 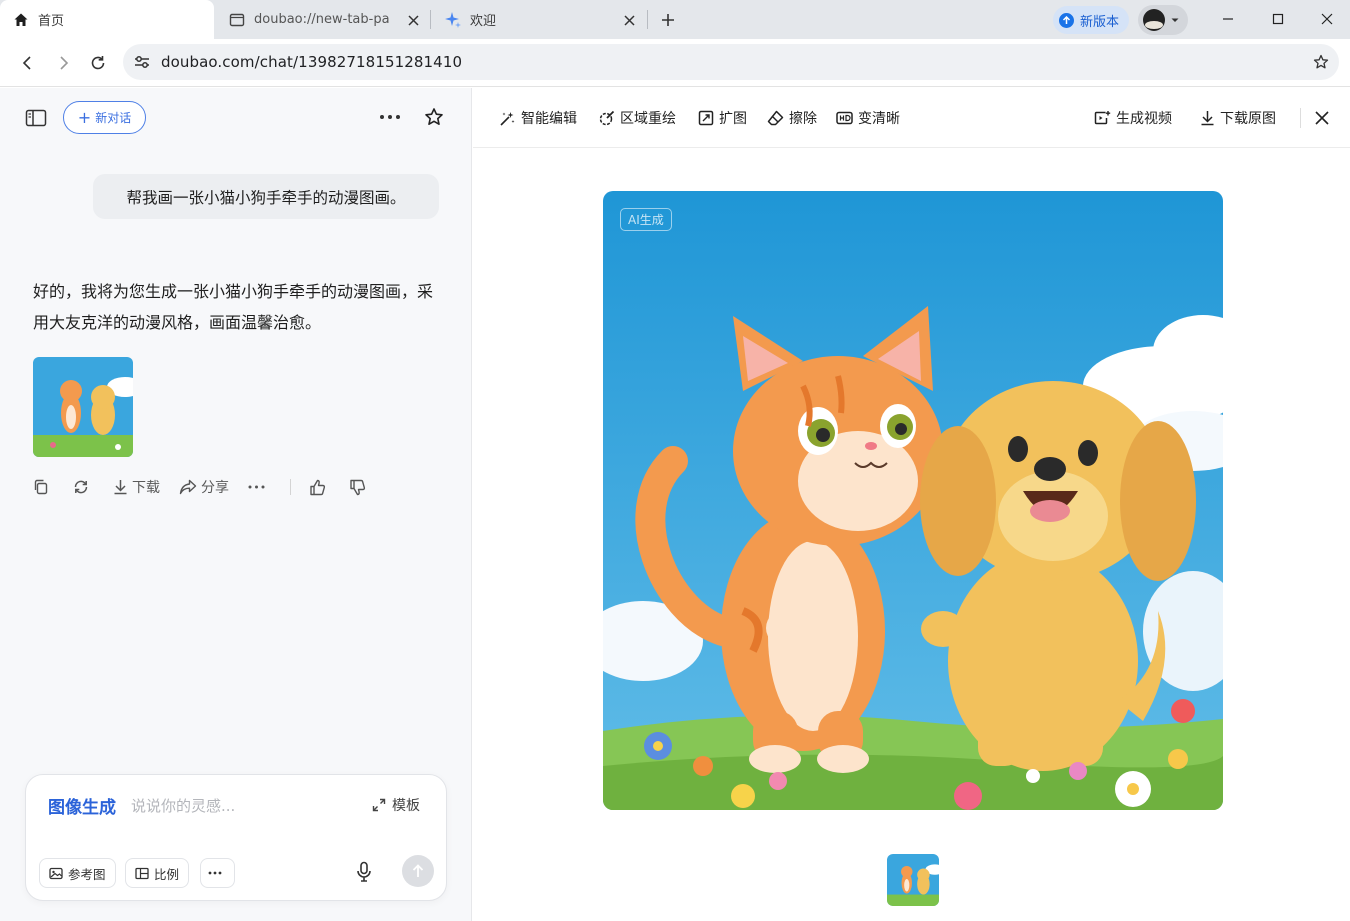 What do you see at coordinates (668, 20) in the screenshot?
I see `new-tab-button` at bounding box center [668, 20].